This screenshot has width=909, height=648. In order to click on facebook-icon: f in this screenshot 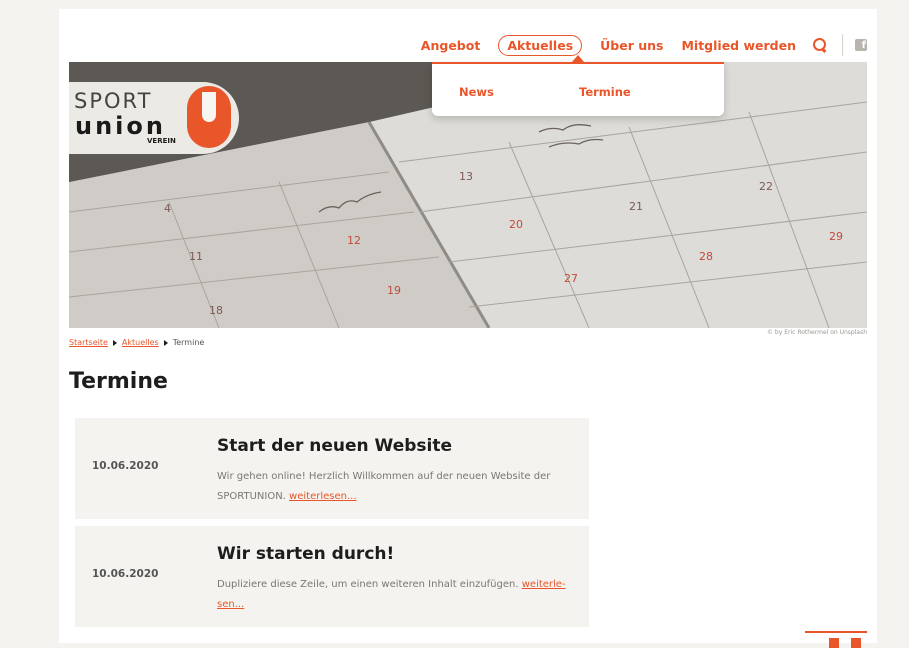, I will do `click(861, 45)`.